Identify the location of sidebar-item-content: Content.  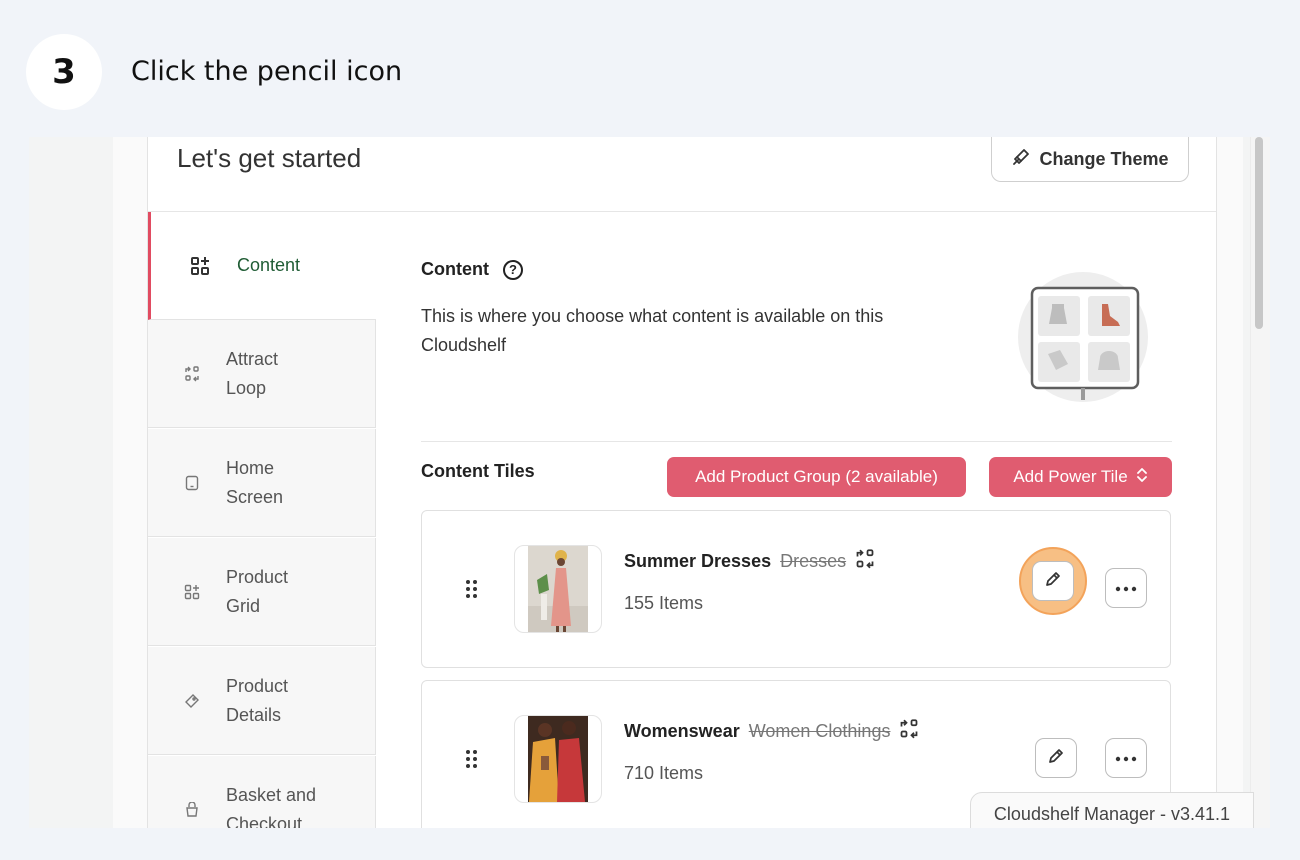
(262, 266).